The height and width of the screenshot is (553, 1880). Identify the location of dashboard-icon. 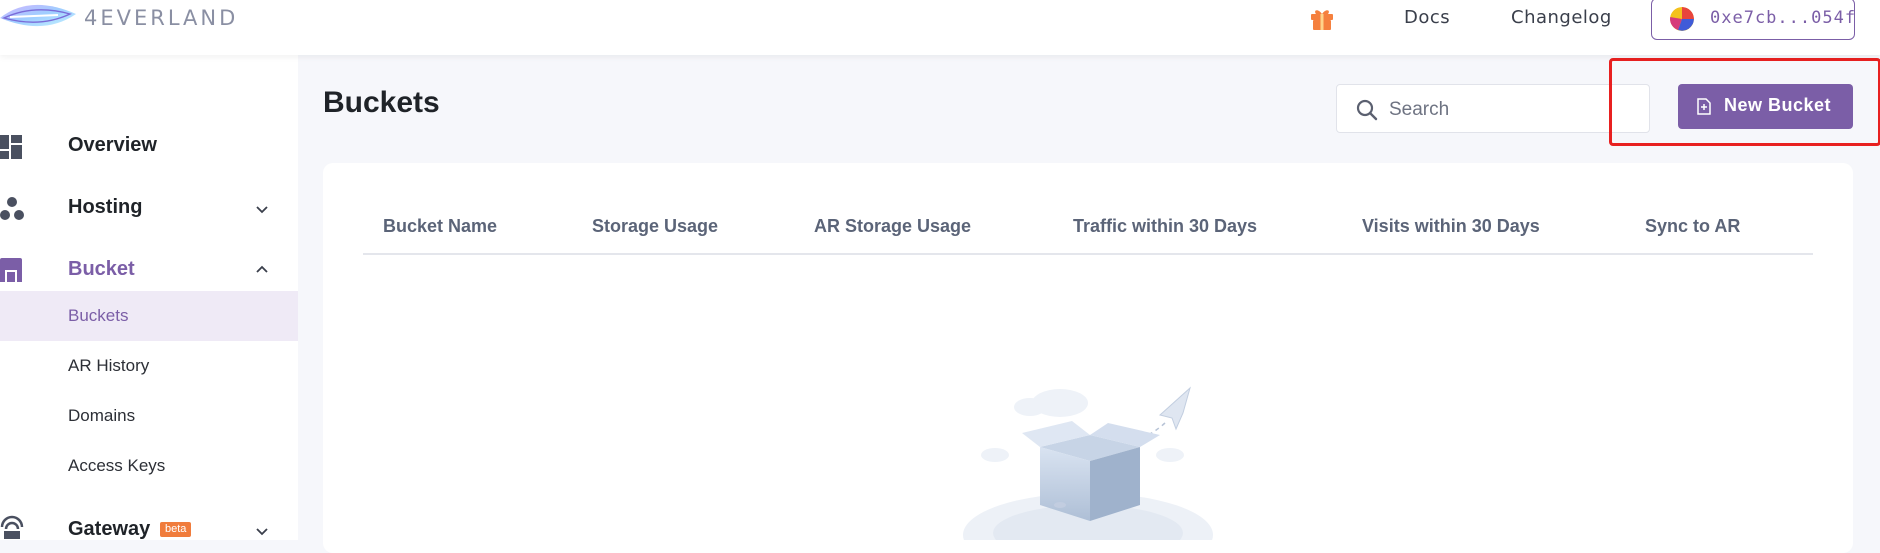
(11, 147).